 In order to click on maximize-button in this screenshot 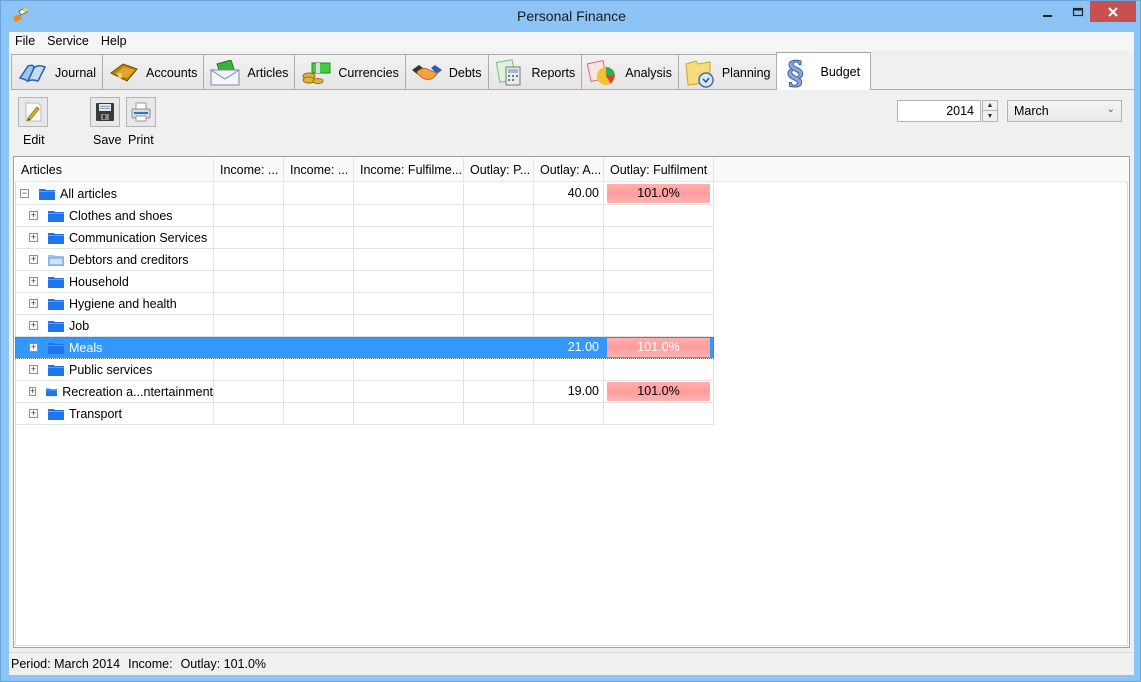, I will do `click(1078, 11)`.